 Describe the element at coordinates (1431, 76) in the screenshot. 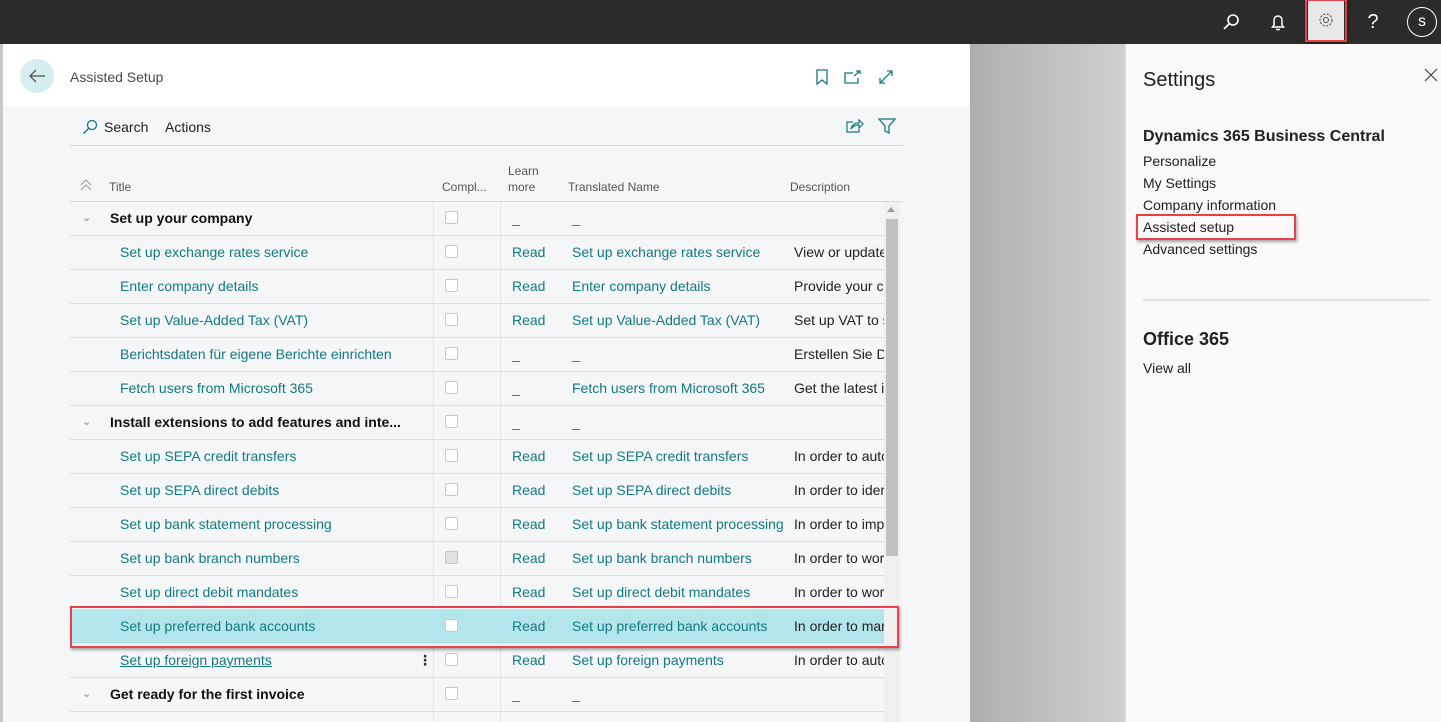

I see `close-settings-button` at that location.